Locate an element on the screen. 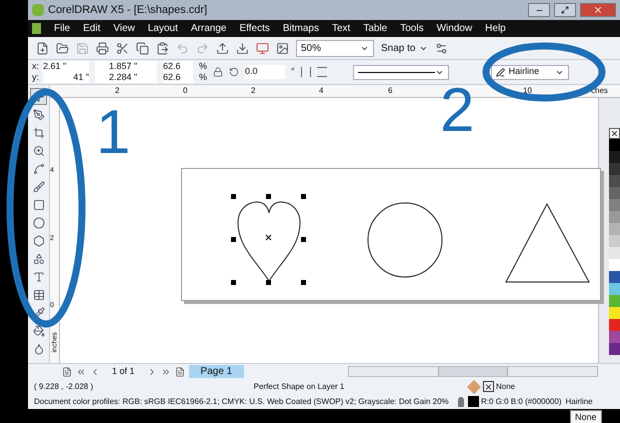 The image size is (620, 423). new-file-icon is located at coordinates (42, 48).